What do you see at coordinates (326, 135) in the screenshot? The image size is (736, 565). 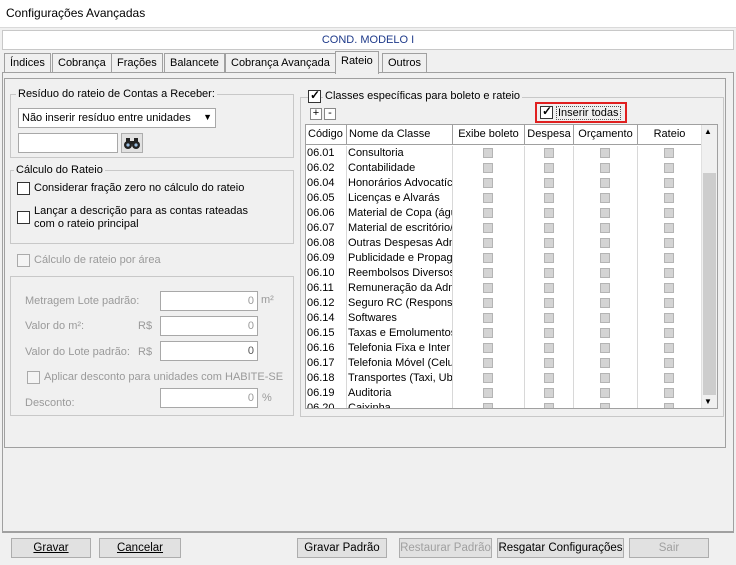 I see `col-header-codigo: Código` at bounding box center [326, 135].